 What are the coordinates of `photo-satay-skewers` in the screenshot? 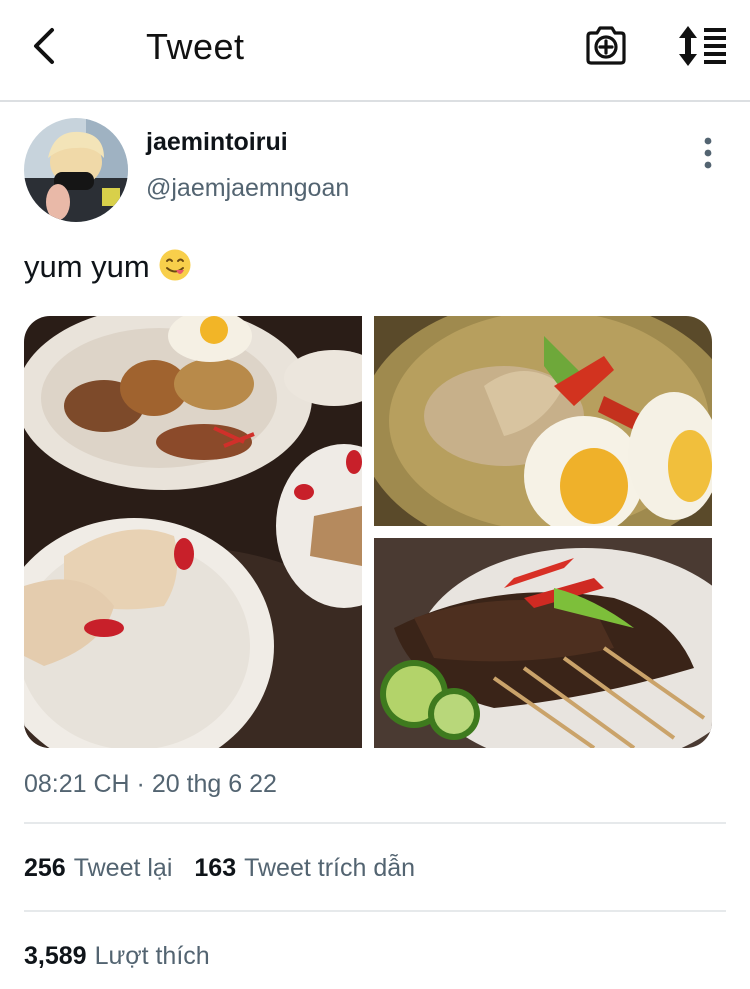 It's located at (543, 643).